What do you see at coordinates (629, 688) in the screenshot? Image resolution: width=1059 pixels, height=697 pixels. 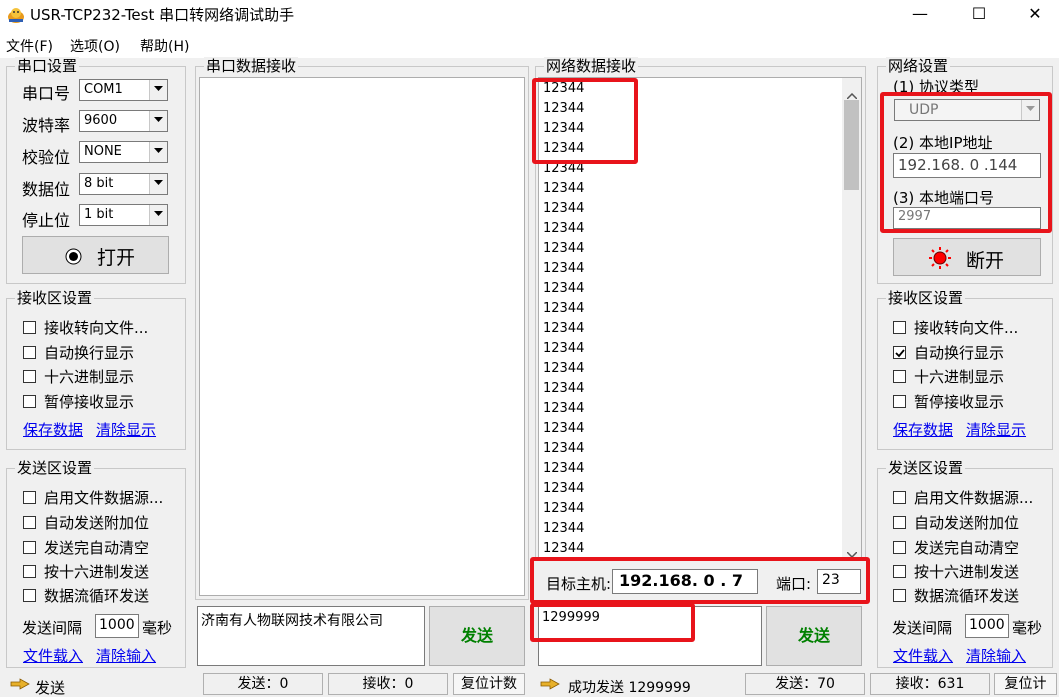 I see `network-status-text: 成功发送 1299999` at bounding box center [629, 688].